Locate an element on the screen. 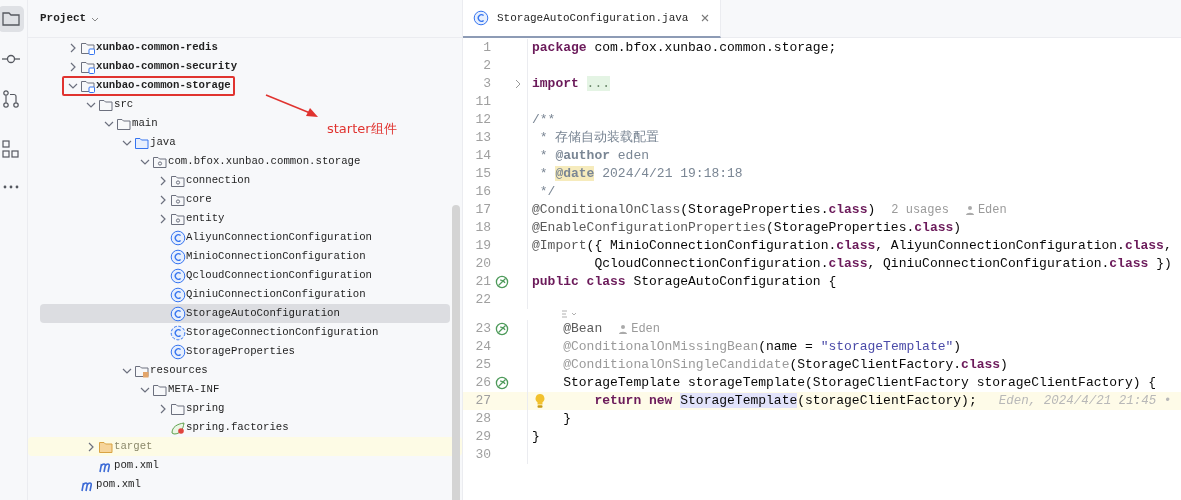 This screenshot has height=500, width=1181. code-line: QcloudConnectionConfiguration.class, QiniuConnectionConfiguration.class }) is located at coordinates (882, 264).